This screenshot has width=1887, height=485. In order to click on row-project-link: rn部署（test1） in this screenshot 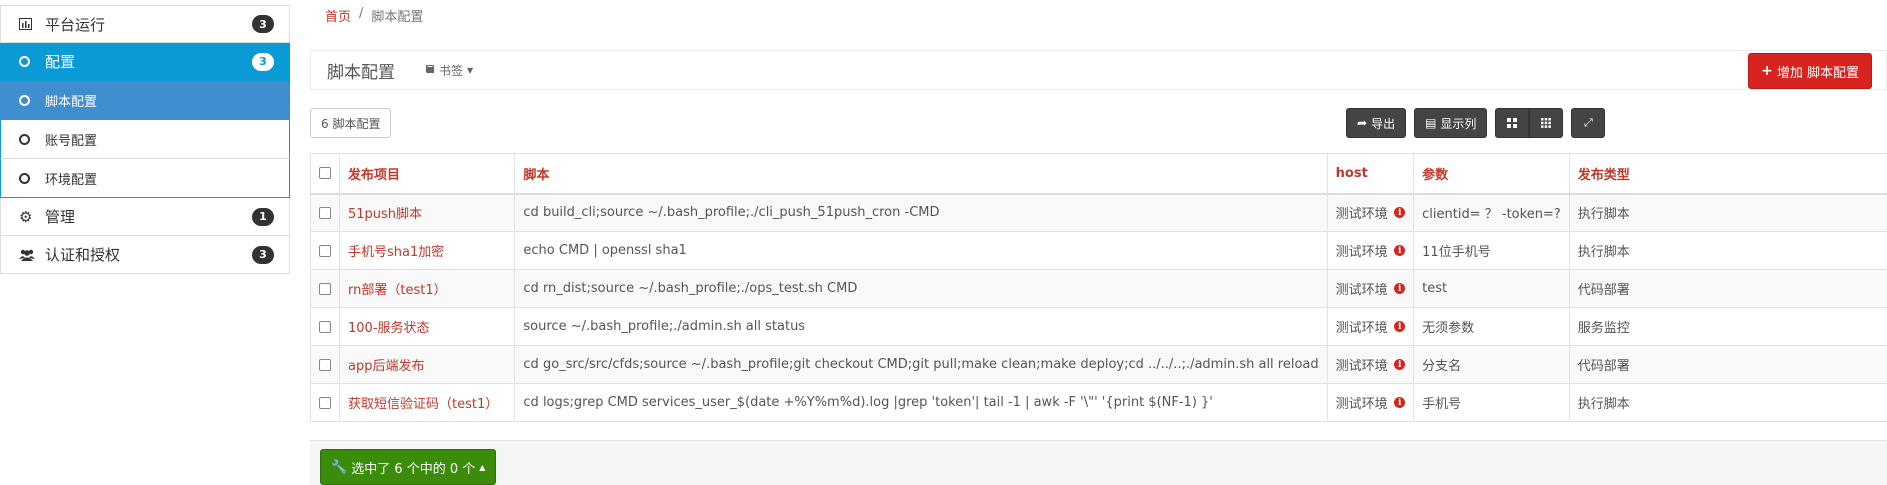, I will do `click(427, 288)`.